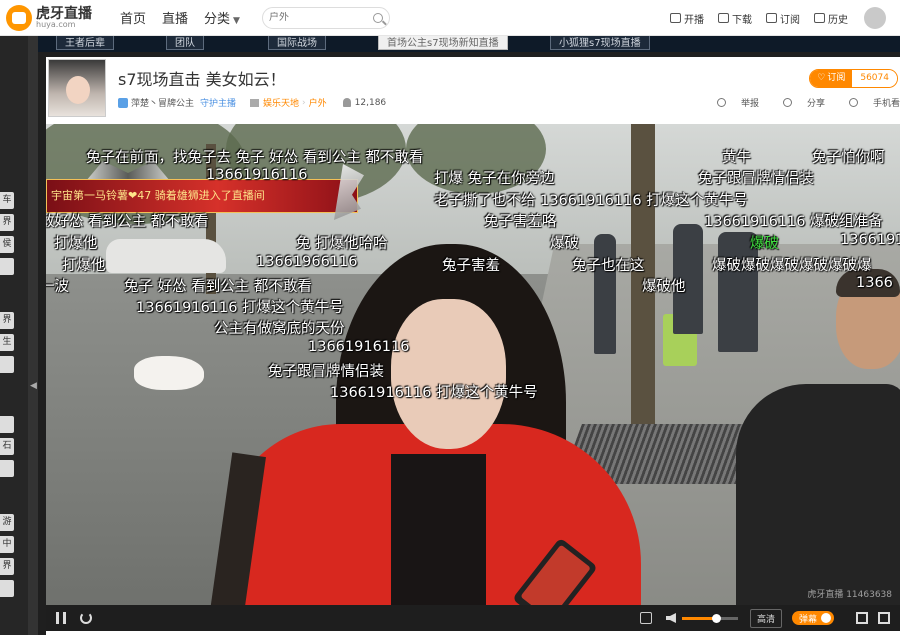 The height and width of the screenshot is (635, 900). I want to click on room-tab: 团队, so click(185, 43).